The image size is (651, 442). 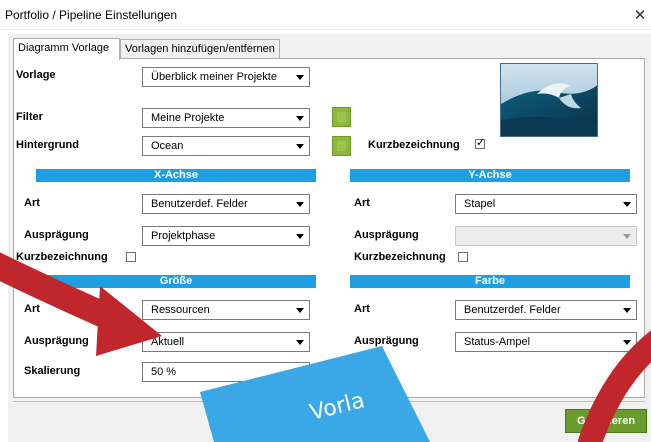 I want to click on kurzbezeichnung-label: Kurzbezeichnung, so click(x=414, y=145).